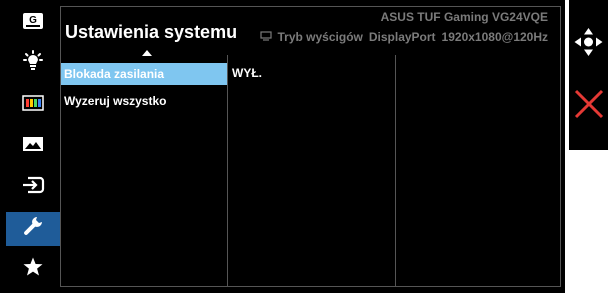 This screenshot has height=293, width=608. I want to click on sidebar-item-input-select, so click(33, 188).